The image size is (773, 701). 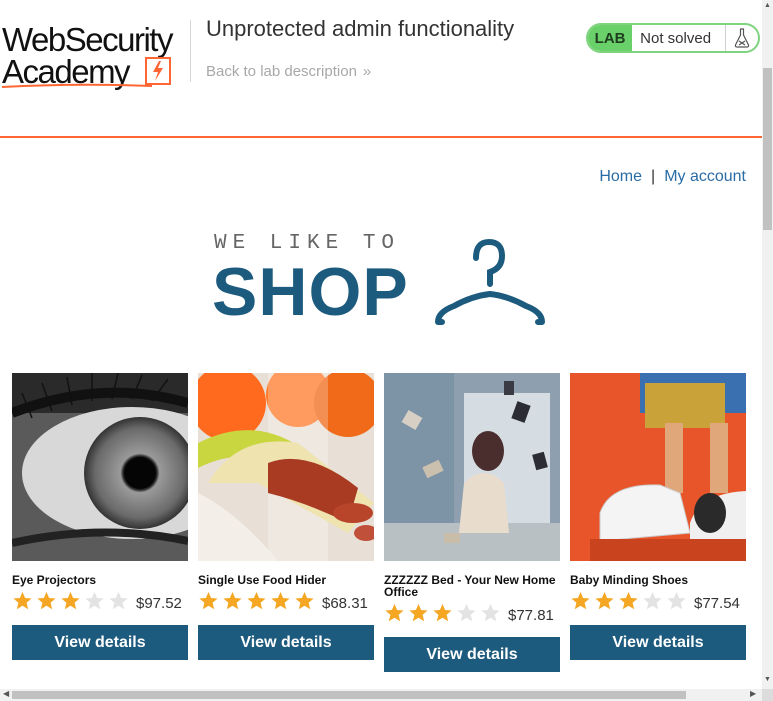 What do you see at coordinates (767, 5) in the screenshot?
I see `scroll-up-arrow-icon: ▲` at bounding box center [767, 5].